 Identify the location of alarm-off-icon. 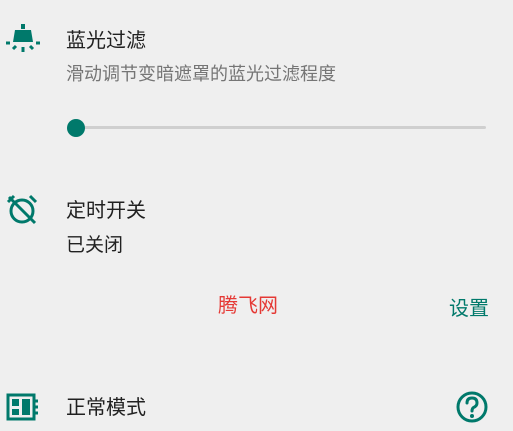
(22, 209).